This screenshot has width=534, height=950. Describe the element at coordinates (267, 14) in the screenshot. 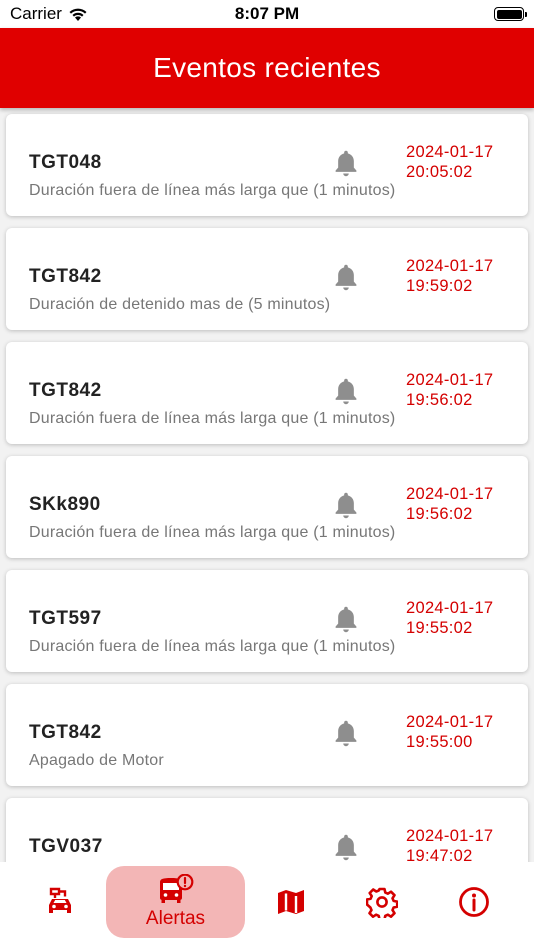

I see `status-bar: Carrier 8:07 PM` at that location.